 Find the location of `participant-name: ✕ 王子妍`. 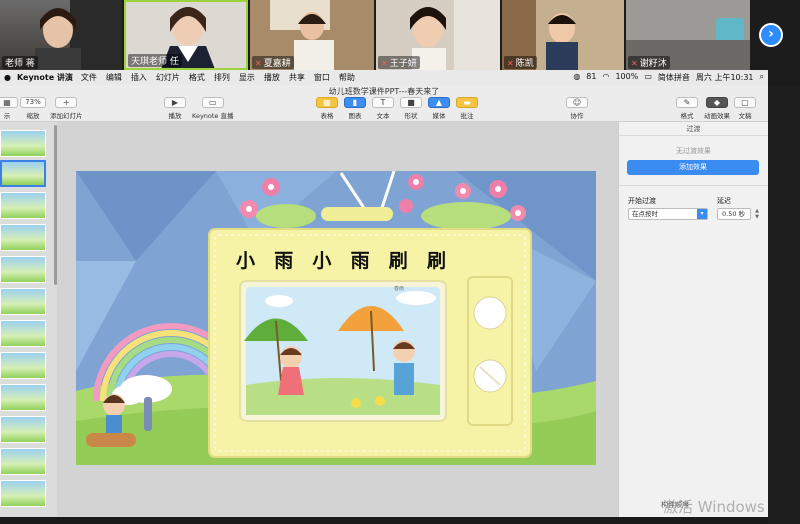

participant-name: ✕ 王子妍 is located at coordinates (399, 62).